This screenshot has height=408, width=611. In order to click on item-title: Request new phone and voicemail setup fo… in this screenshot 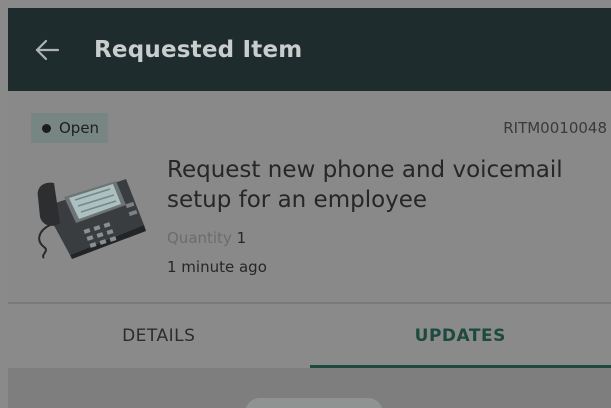, I will do `click(365, 185)`.